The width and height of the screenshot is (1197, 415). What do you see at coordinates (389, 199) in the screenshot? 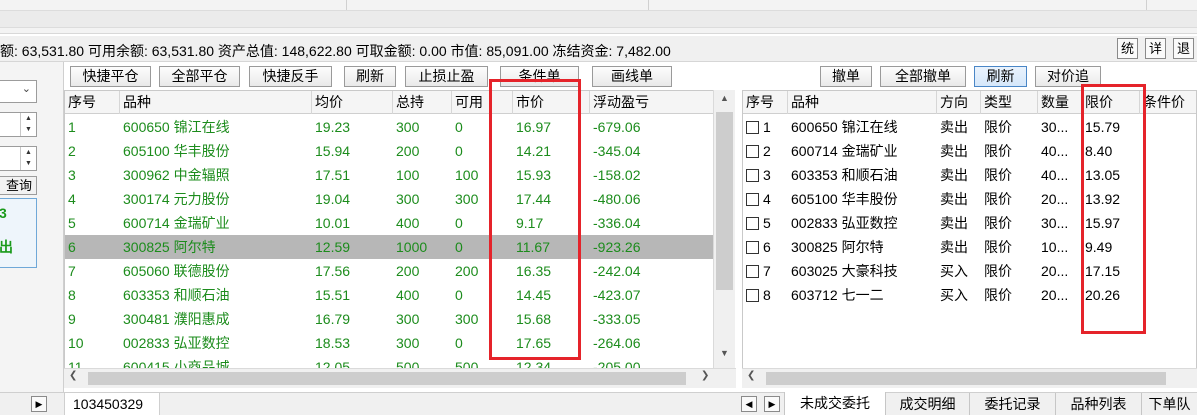
I see `table-row: 4 300174 元力股份 19.04 300 300 17.44 -480.06` at bounding box center [389, 199].